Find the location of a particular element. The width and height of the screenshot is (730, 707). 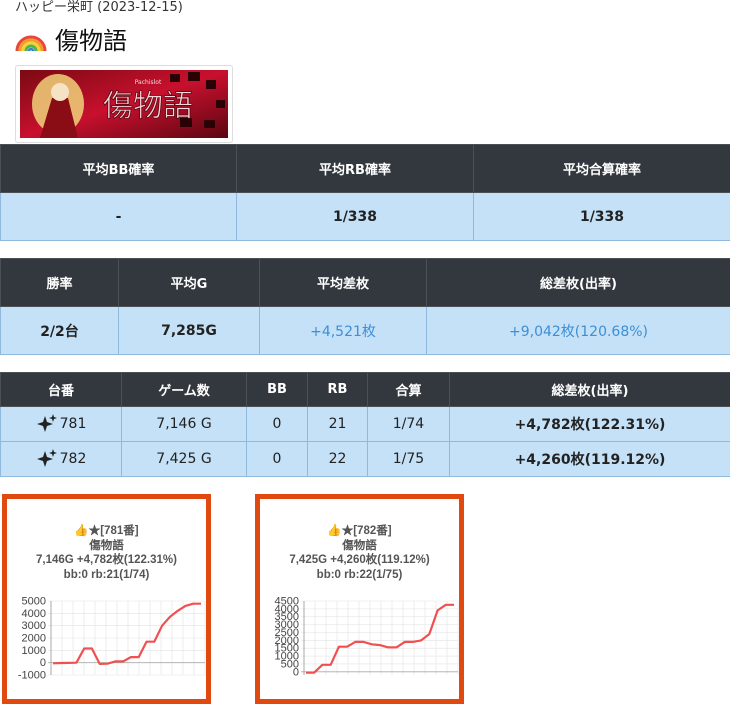

machine-banner-image: 傷物語 Pachislot is located at coordinates (124, 104).